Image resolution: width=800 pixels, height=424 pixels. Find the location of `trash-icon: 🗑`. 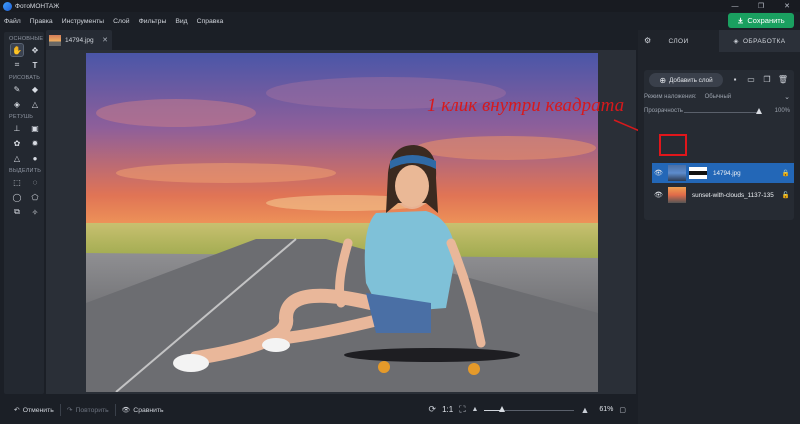

trash-icon: 🗑 is located at coordinates (783, 79).